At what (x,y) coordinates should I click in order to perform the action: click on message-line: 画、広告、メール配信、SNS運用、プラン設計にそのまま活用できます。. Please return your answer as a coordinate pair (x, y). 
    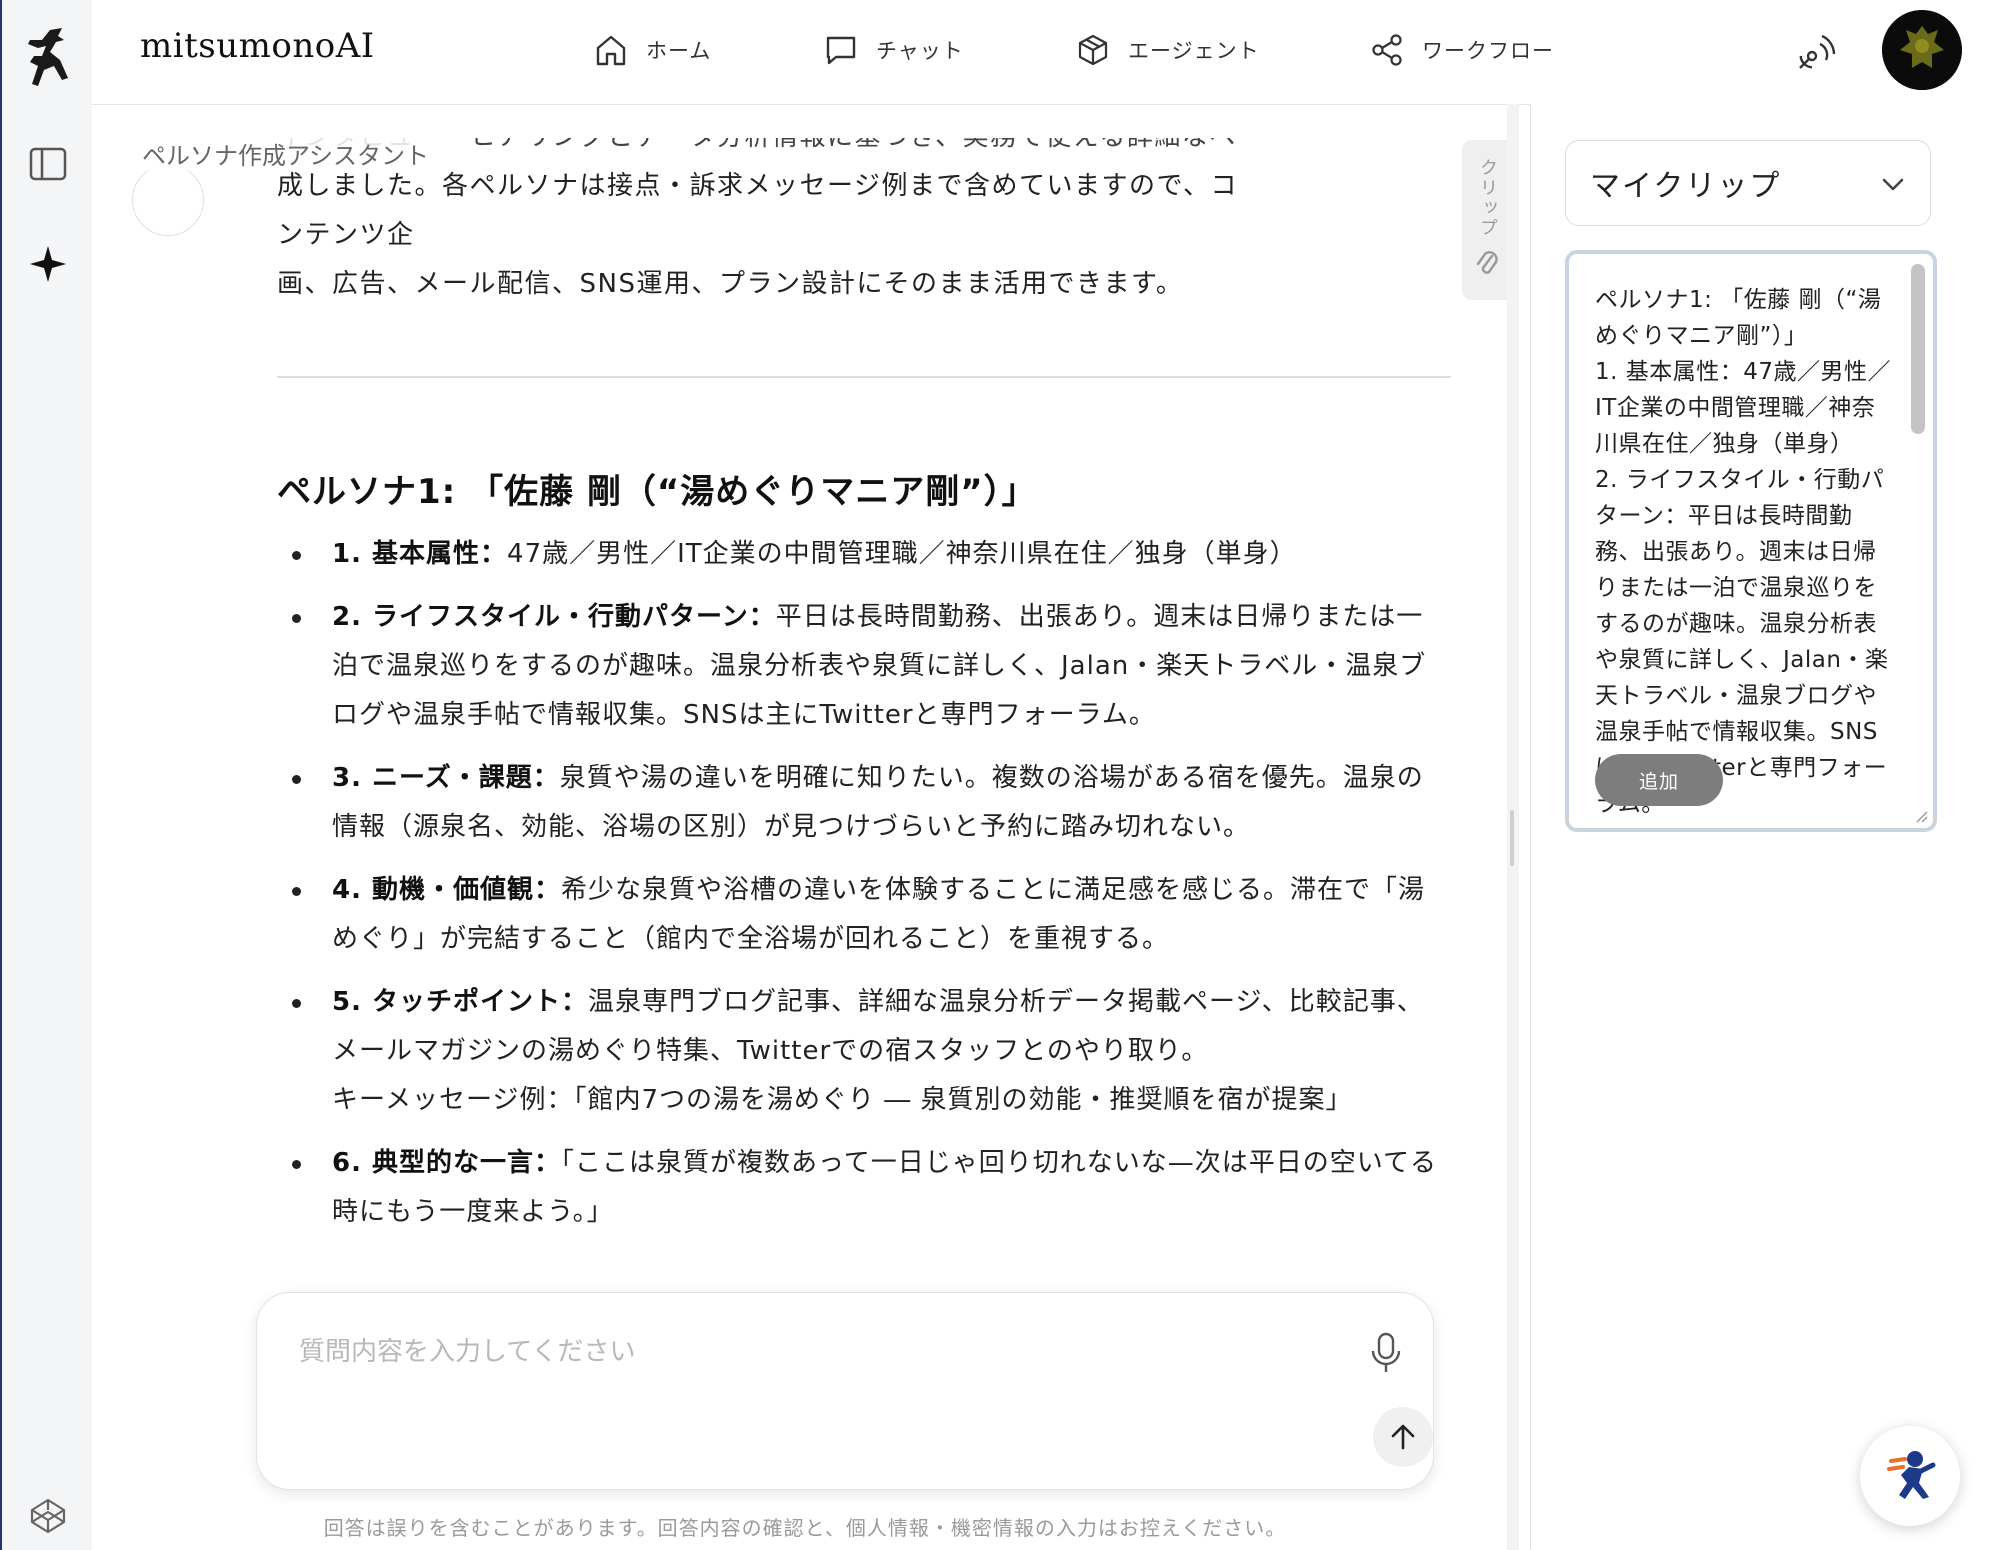
    Looking at the image, I should click on (730, 284).